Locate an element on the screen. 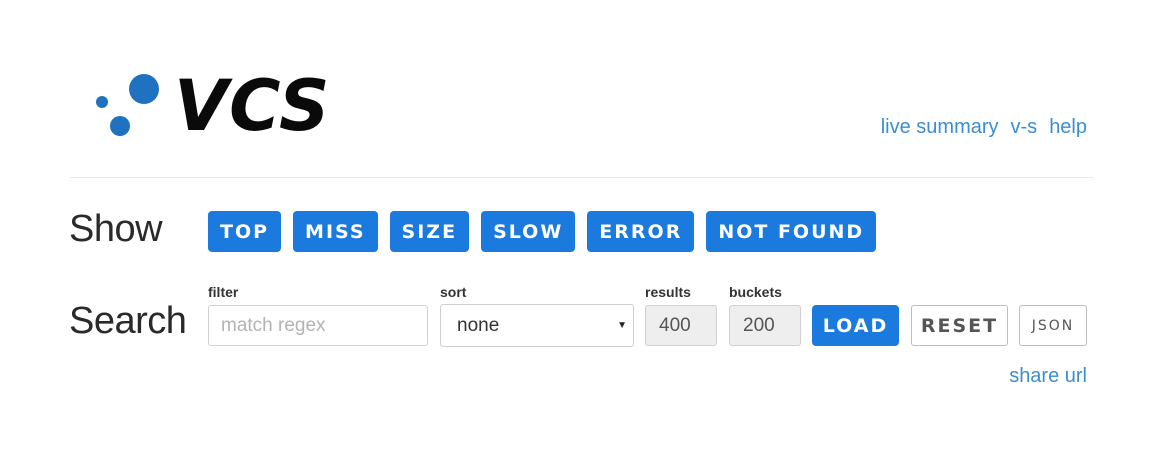  show-title: Show is located at coordinates (116, 229).